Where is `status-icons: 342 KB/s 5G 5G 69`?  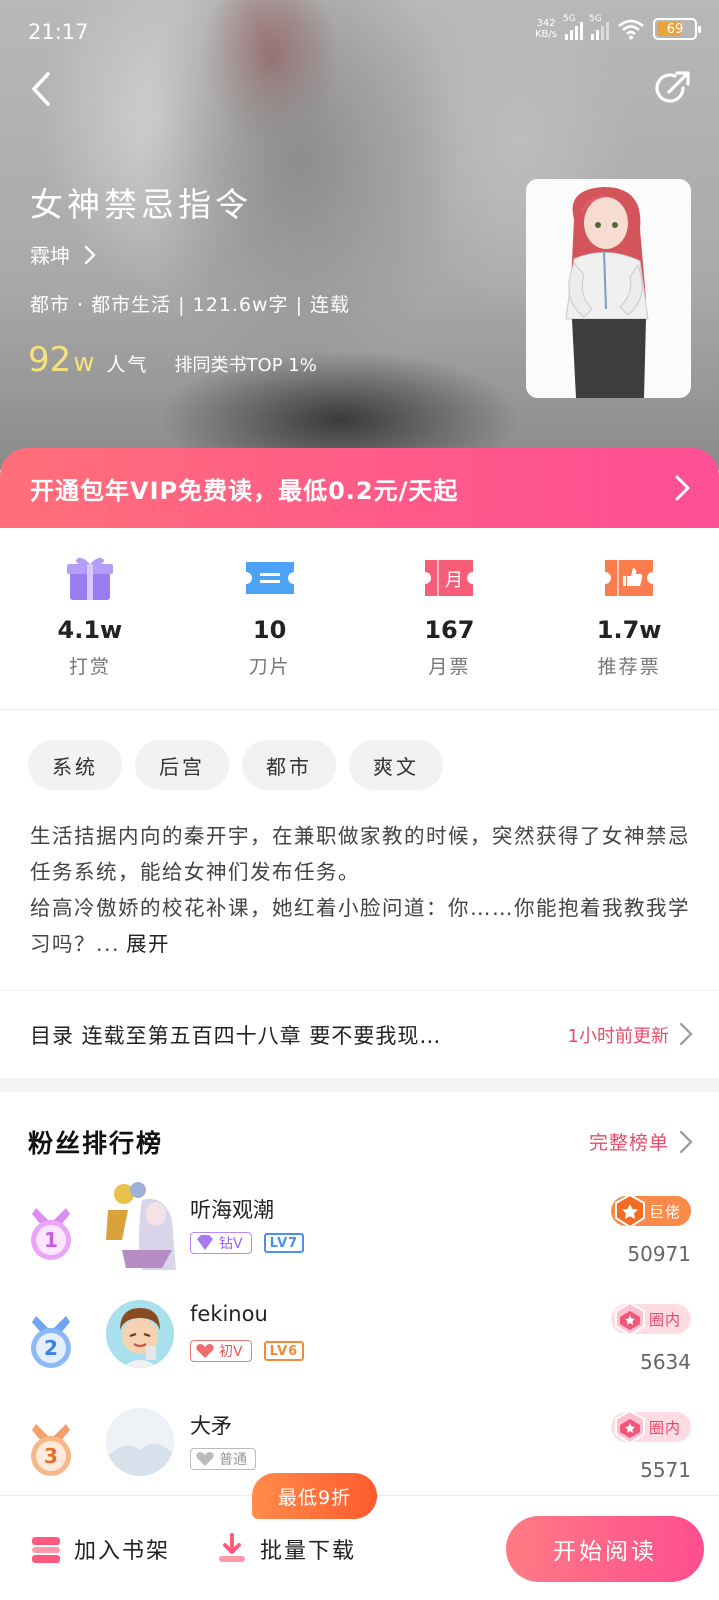
status-icons: 342 KB/s 5G 5G 69 is located at coordinates (618, 27).